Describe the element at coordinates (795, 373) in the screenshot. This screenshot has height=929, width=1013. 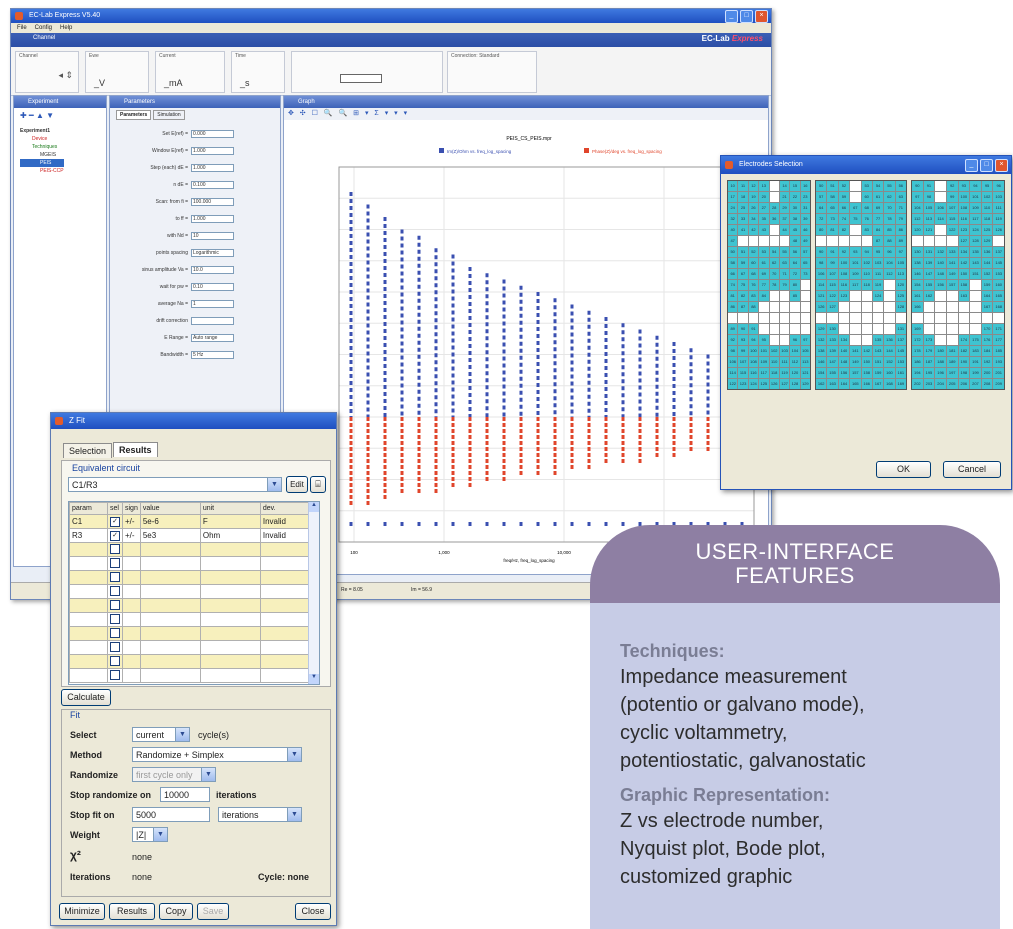
I see `electrode-cell: 120` at that location.